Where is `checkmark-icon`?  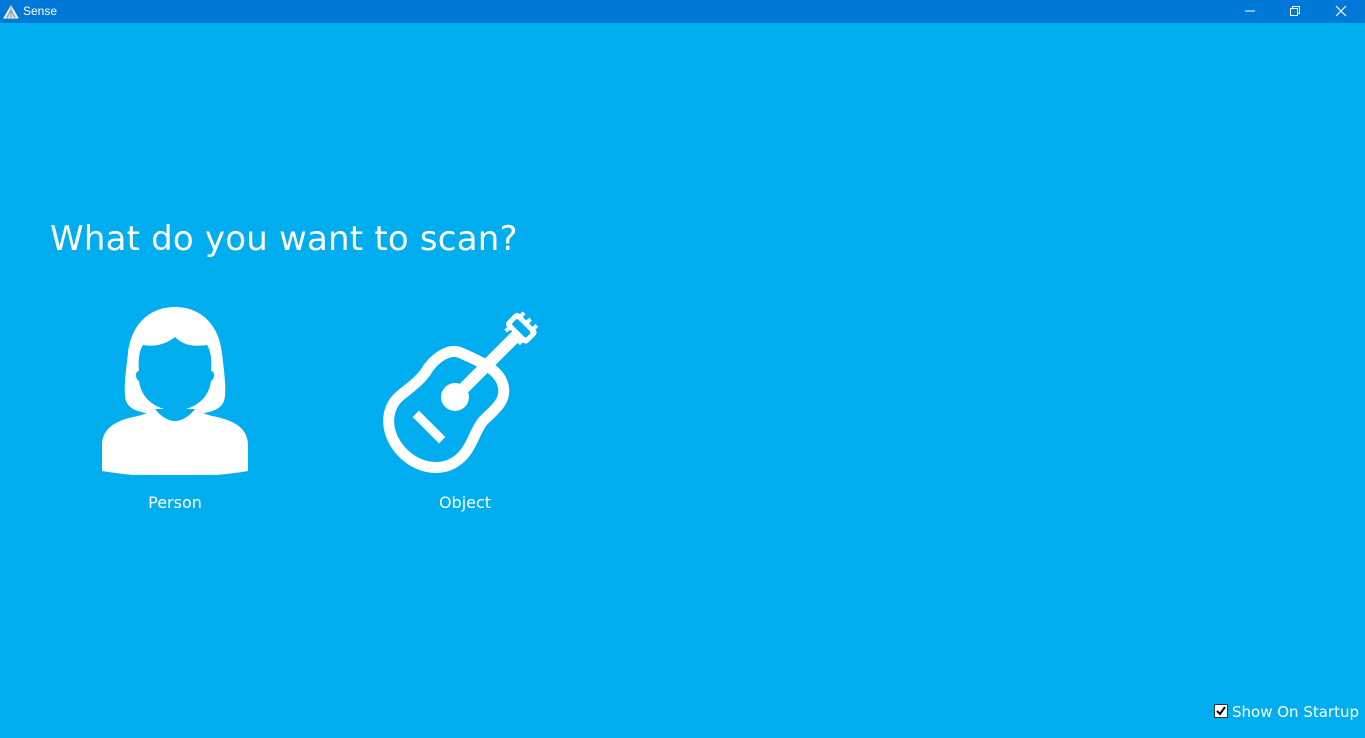
checkmark-icon is located at coordinates (1221, 711).